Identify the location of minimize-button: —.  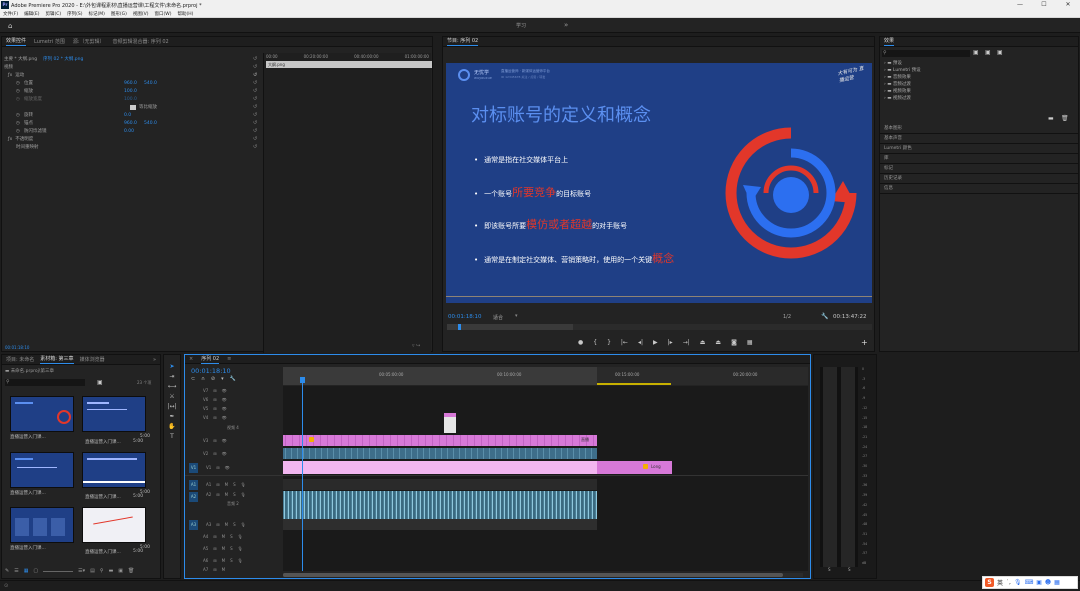
(1020, 5).